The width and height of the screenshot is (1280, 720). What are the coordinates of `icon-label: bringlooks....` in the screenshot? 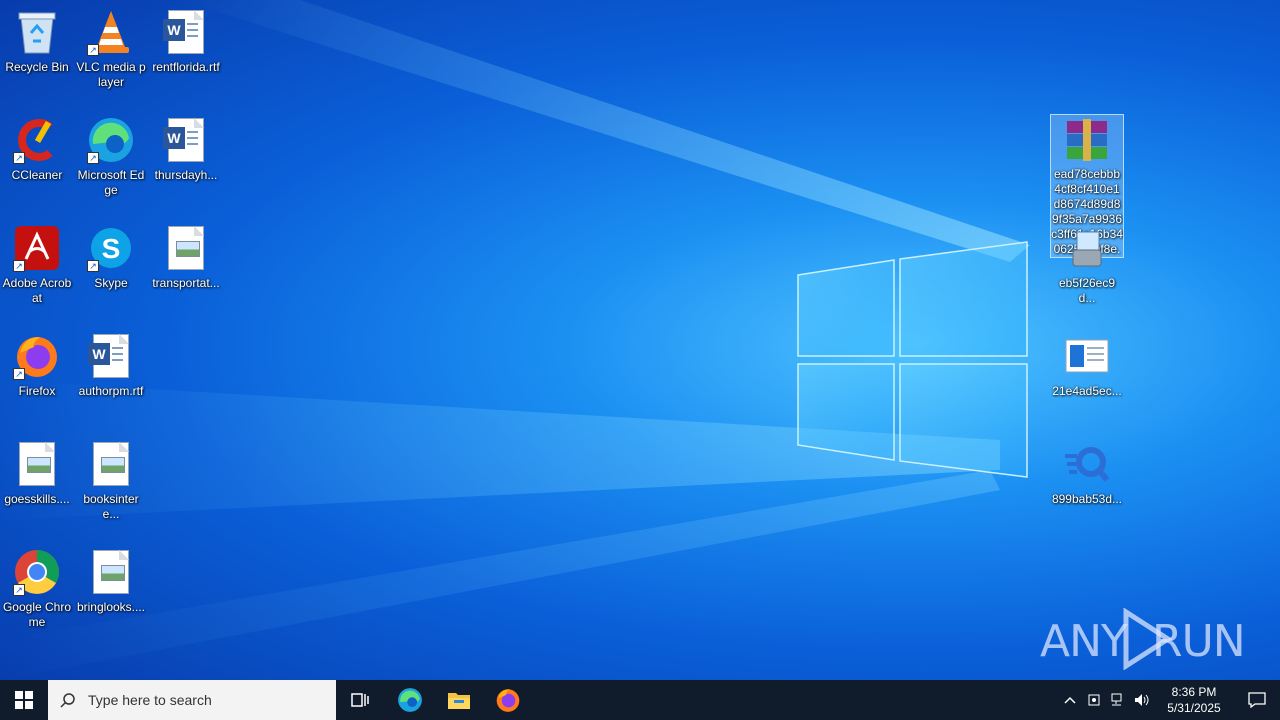 It's located at (111, 607).